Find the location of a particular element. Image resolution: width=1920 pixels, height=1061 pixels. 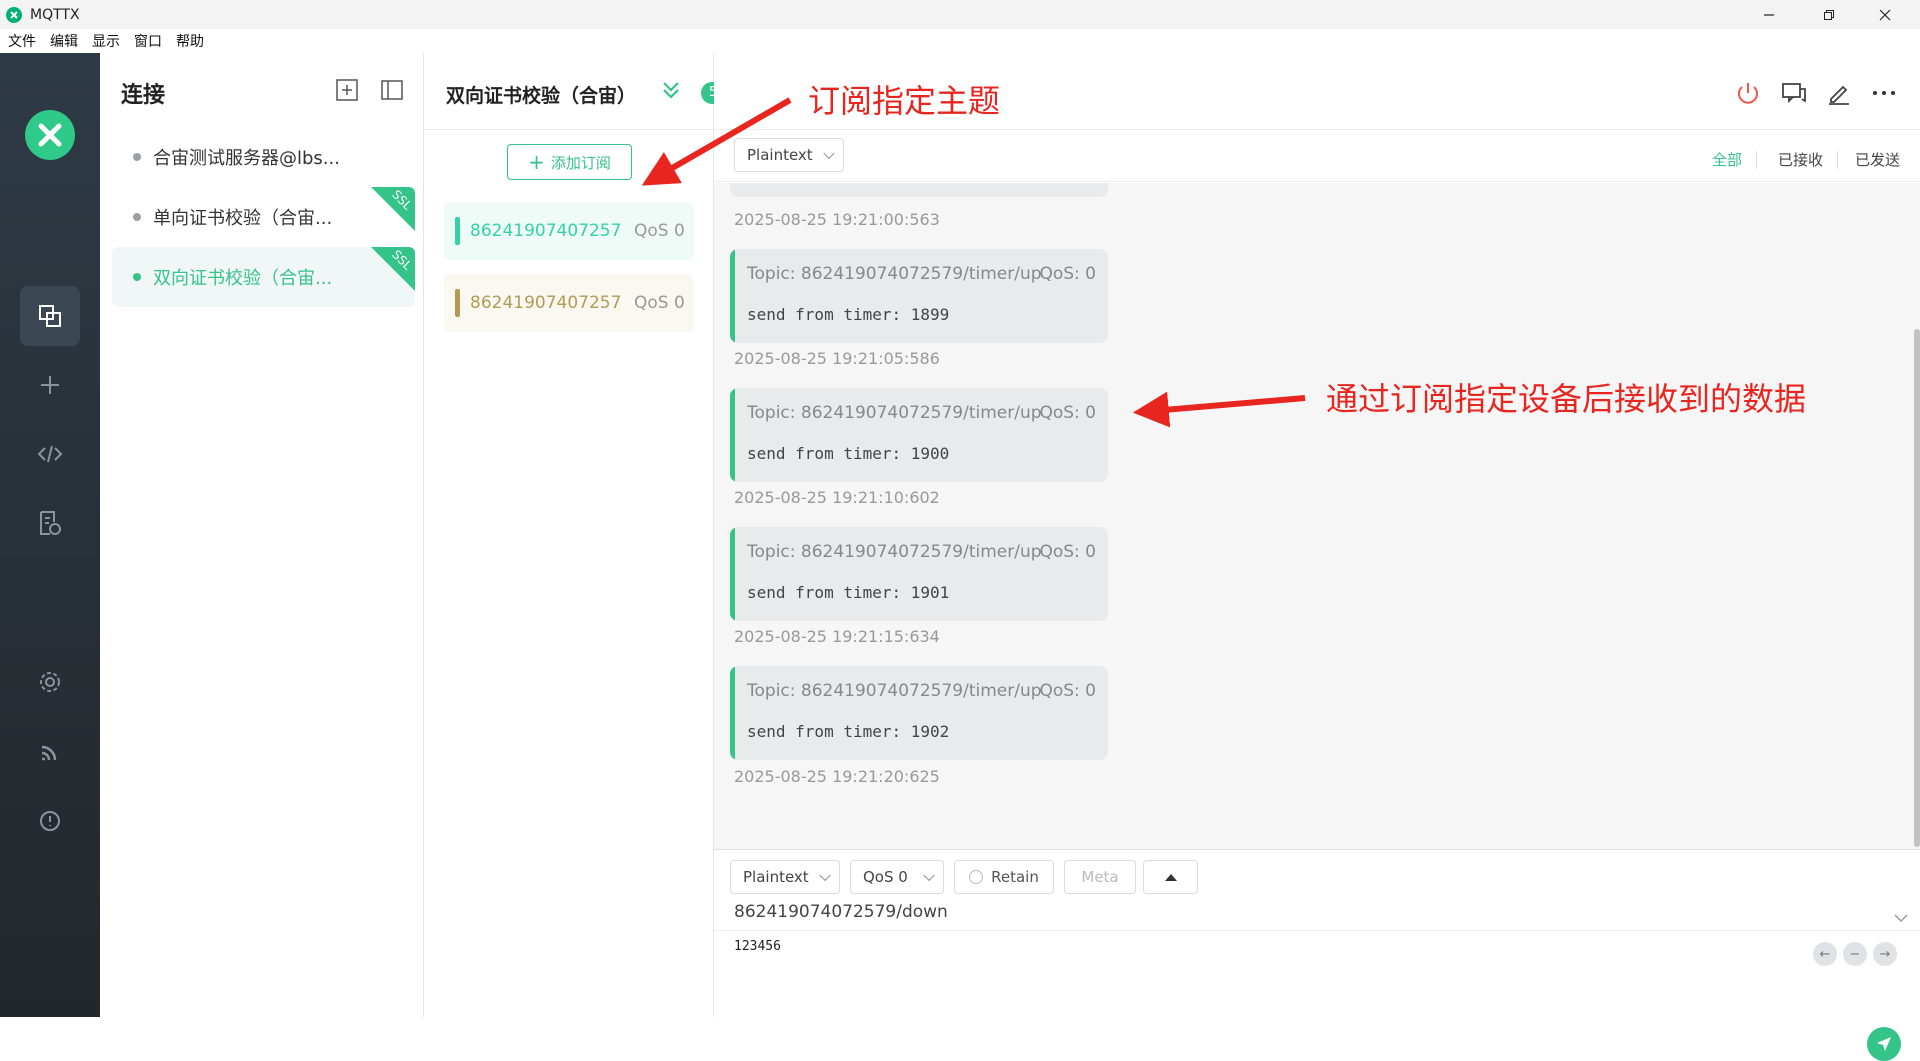

annotation-subscribe: 订阅指定主题 is located at coordinates (904, 101).